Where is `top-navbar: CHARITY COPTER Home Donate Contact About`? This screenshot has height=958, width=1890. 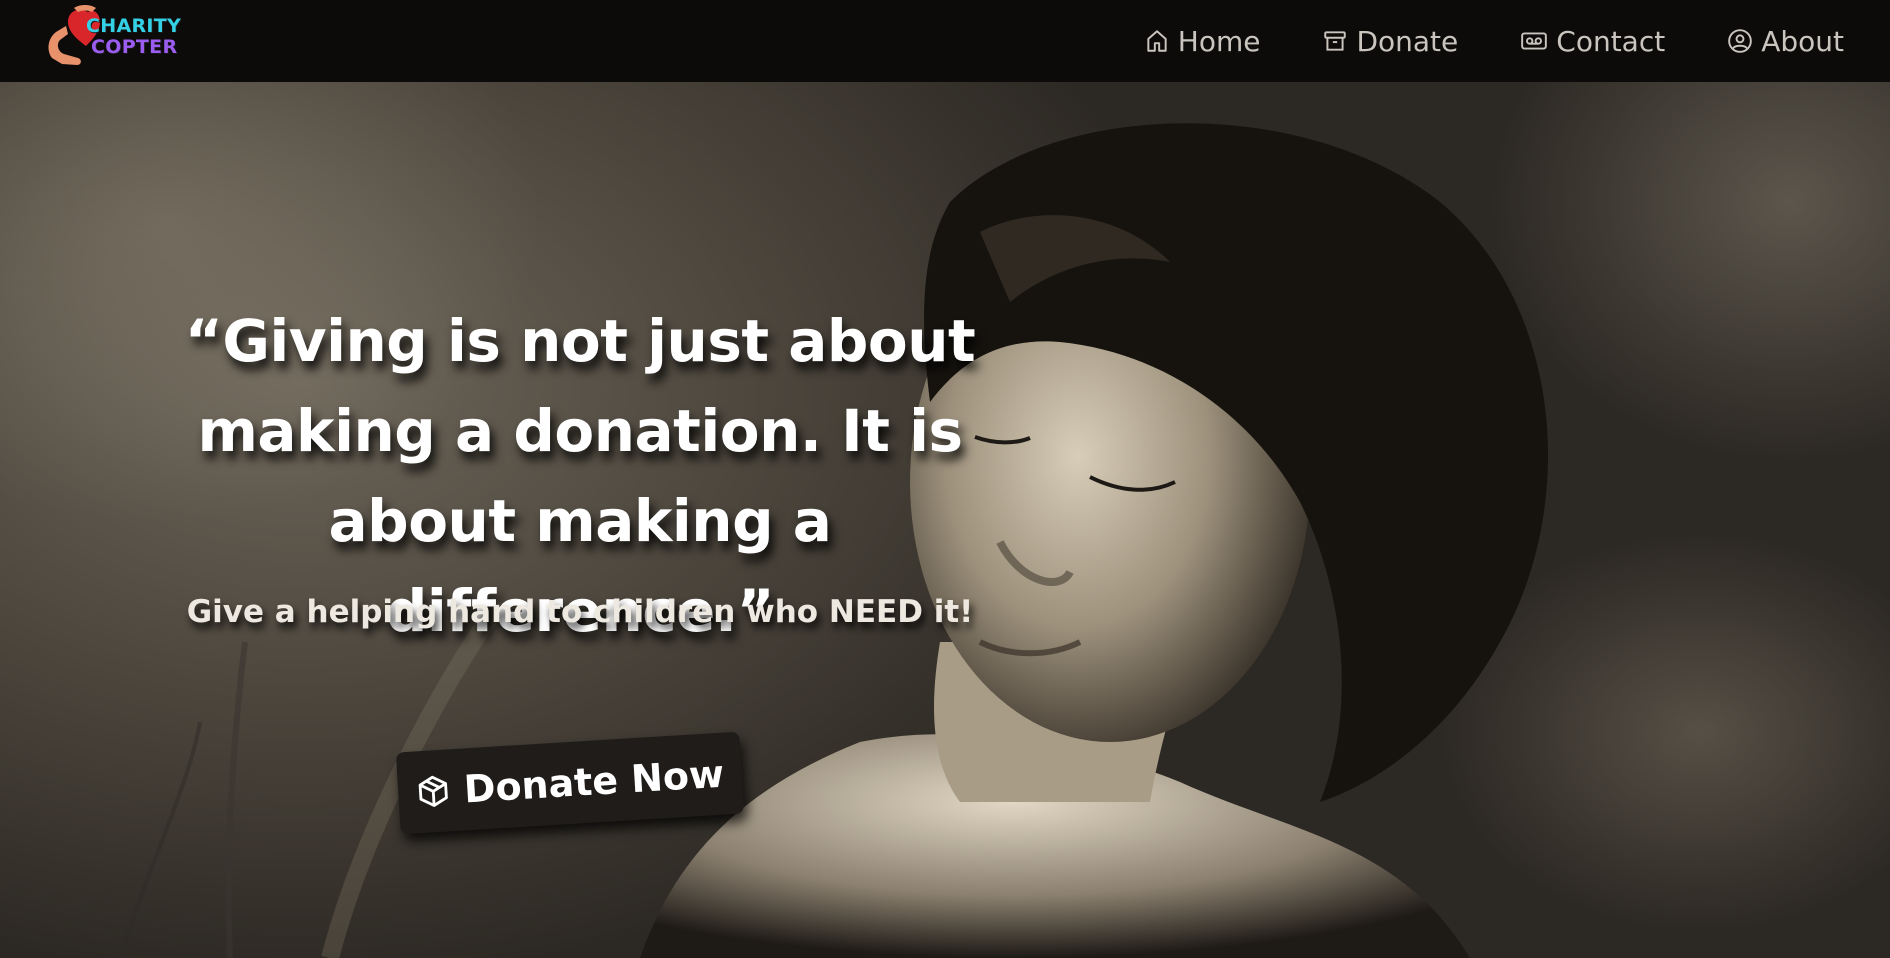 top-navbar: CHARITY COPTER Home Donate Contact About is located at coordinates (945, 41).